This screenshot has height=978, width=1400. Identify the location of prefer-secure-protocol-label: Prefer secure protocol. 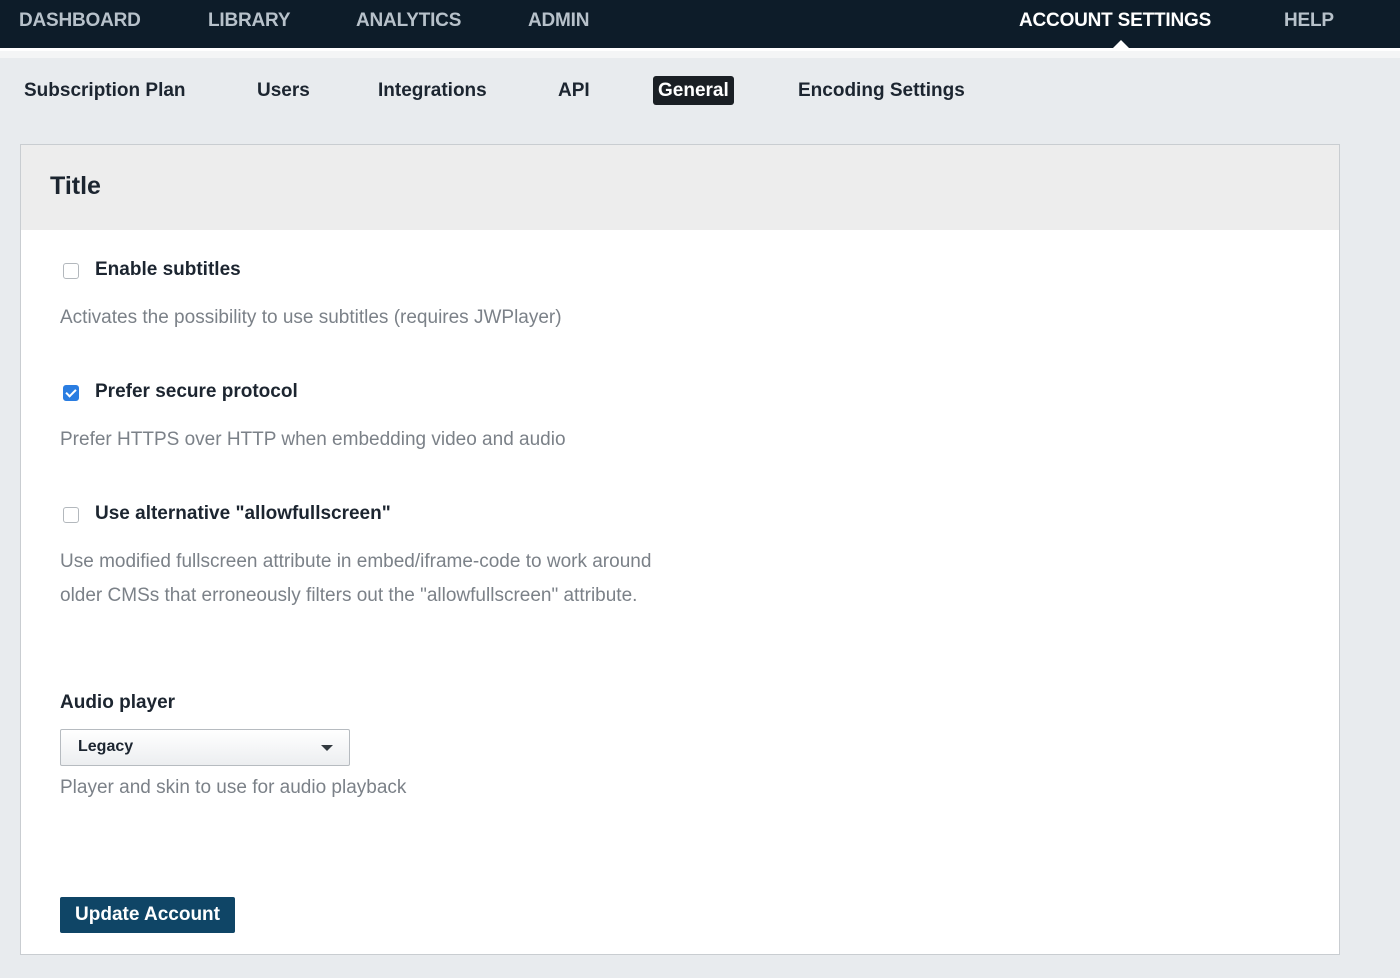
(196, 392).